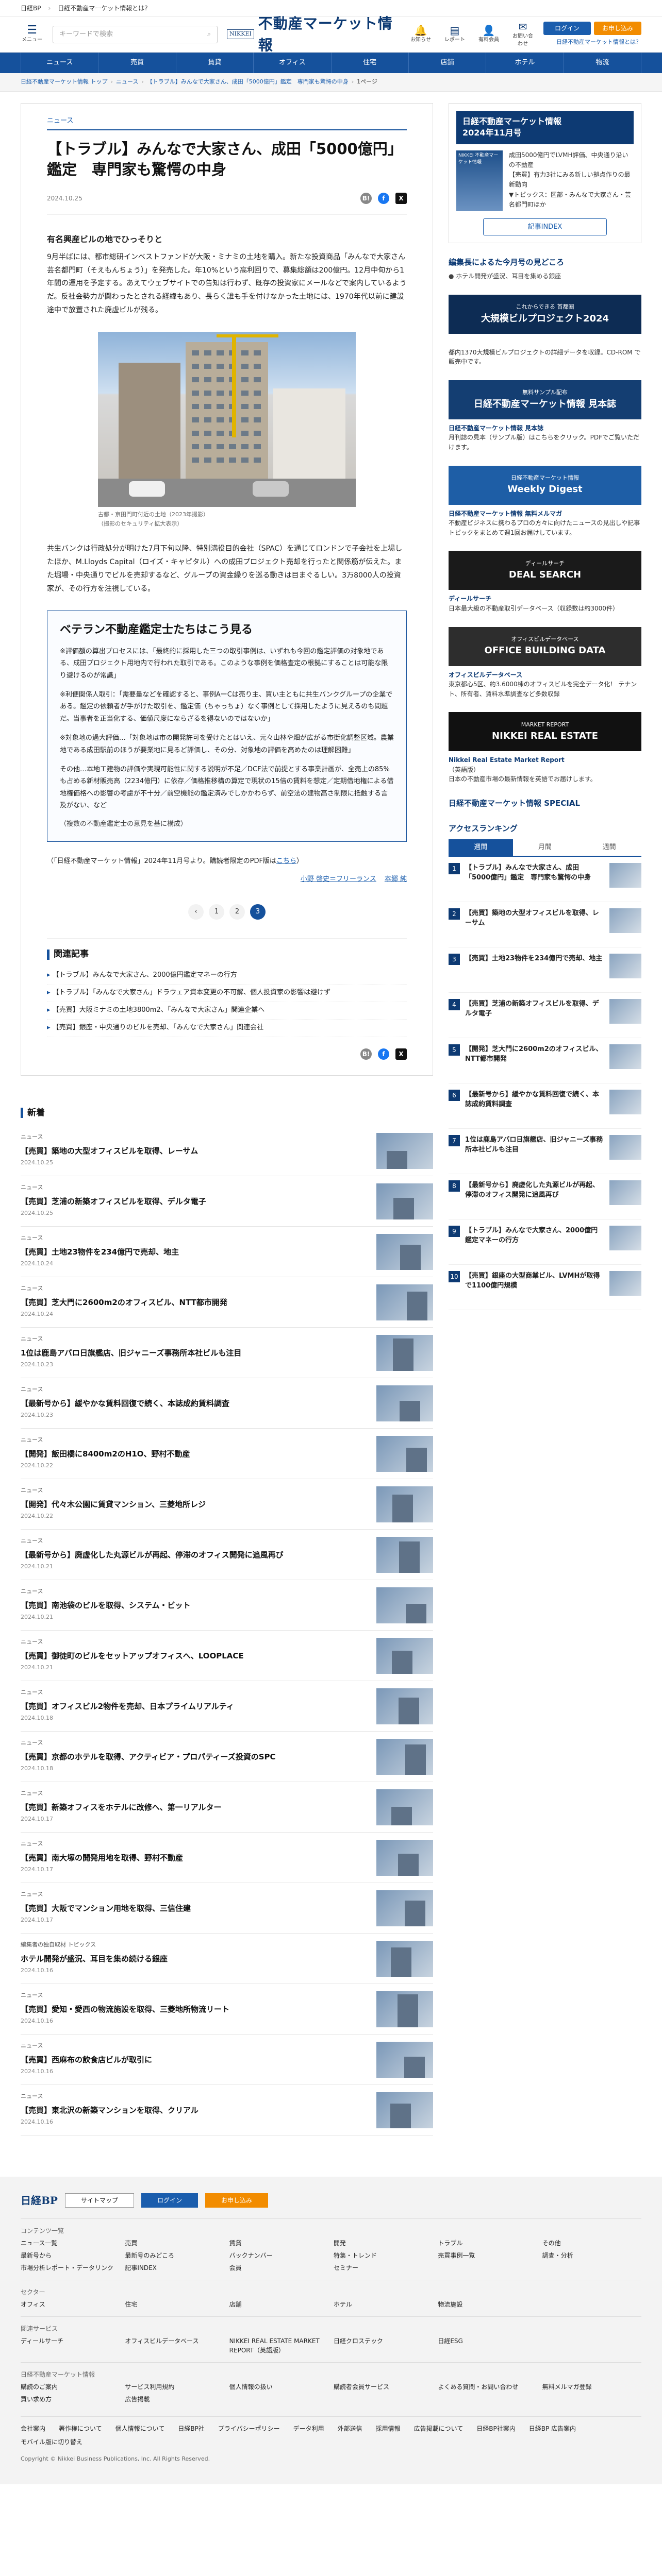 The image size is (662, 2576). What do you see at coordinates (545, 1060) in the screenshot?
I see `ranking-item: 5 【開発】芝大門に2600m2のオフィスビル、NTT都市開発` at bounding box center [545, 1060].